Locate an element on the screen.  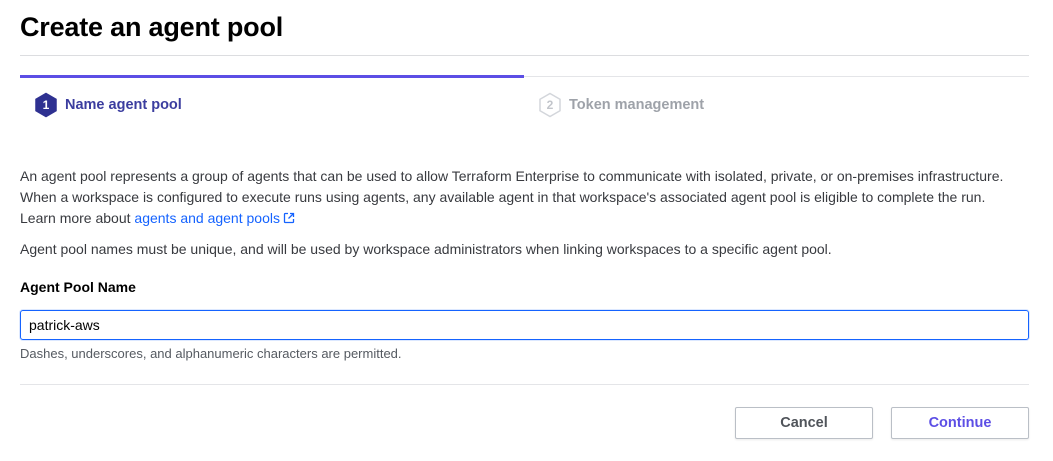
step-token-management: 2 Token management is located at coordinates (620, 105).